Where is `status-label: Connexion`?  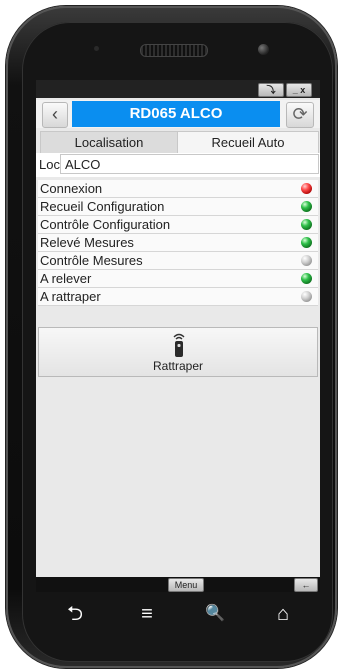 status-label: Connexion is located at coordinates (71, 188).